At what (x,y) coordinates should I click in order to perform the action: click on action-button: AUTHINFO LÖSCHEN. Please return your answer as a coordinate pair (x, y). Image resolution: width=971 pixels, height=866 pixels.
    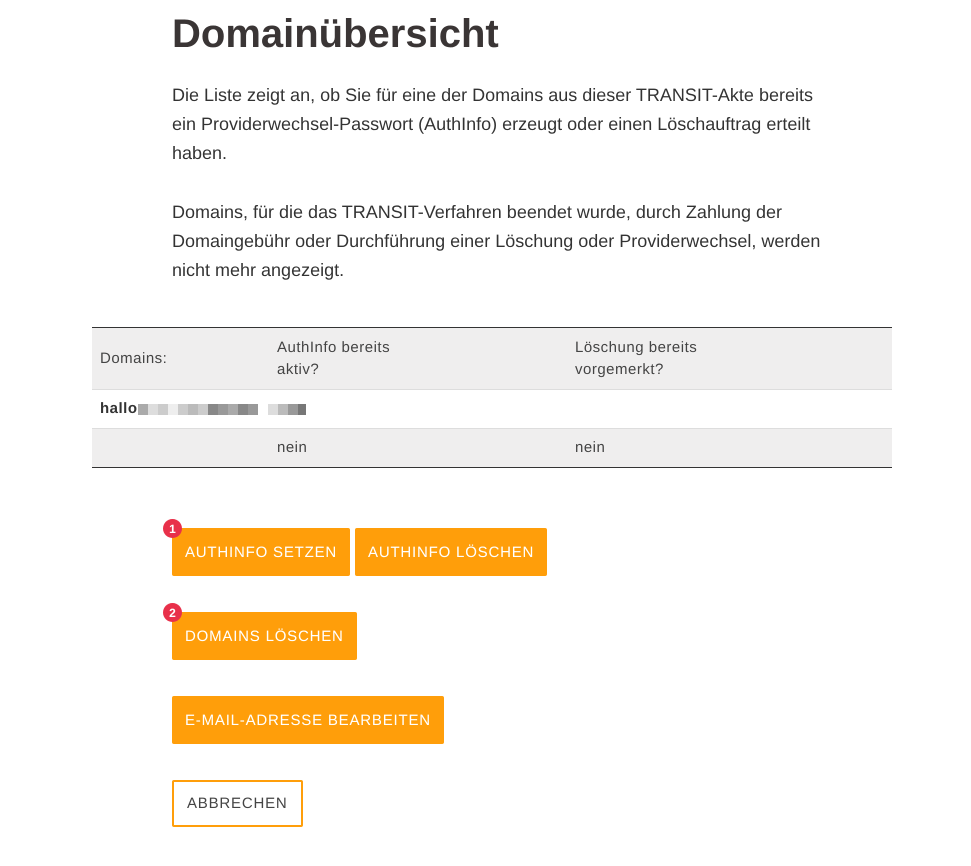
    Looking at the image, I should click on (451, 552).